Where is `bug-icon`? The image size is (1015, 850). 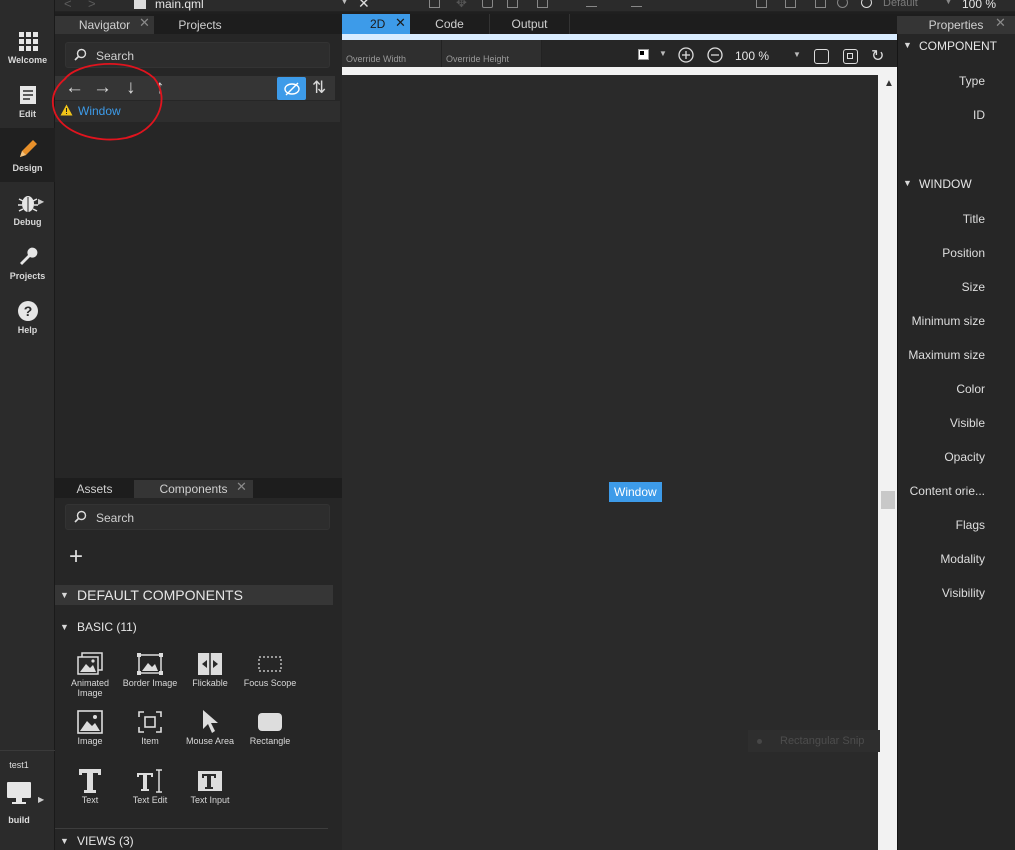
bug-icon is located at coordinates (27, 203).